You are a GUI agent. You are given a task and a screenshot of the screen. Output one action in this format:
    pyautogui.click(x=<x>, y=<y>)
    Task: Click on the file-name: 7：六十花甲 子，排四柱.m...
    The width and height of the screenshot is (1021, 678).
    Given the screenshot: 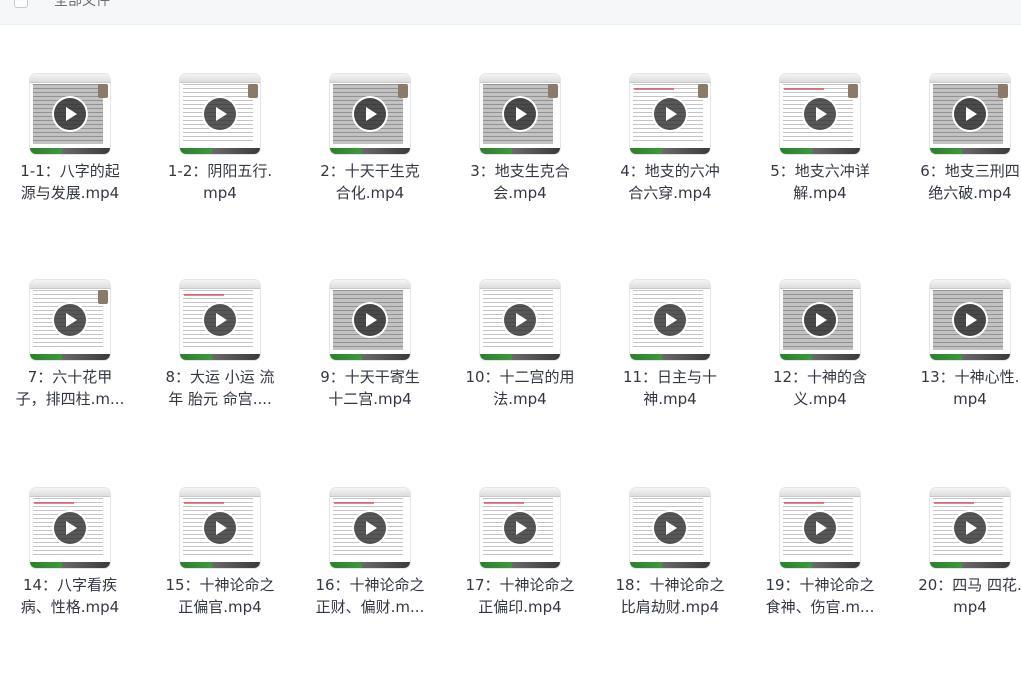 What is the action you would take?
    pyautogui.click(x=70, y=388)
    